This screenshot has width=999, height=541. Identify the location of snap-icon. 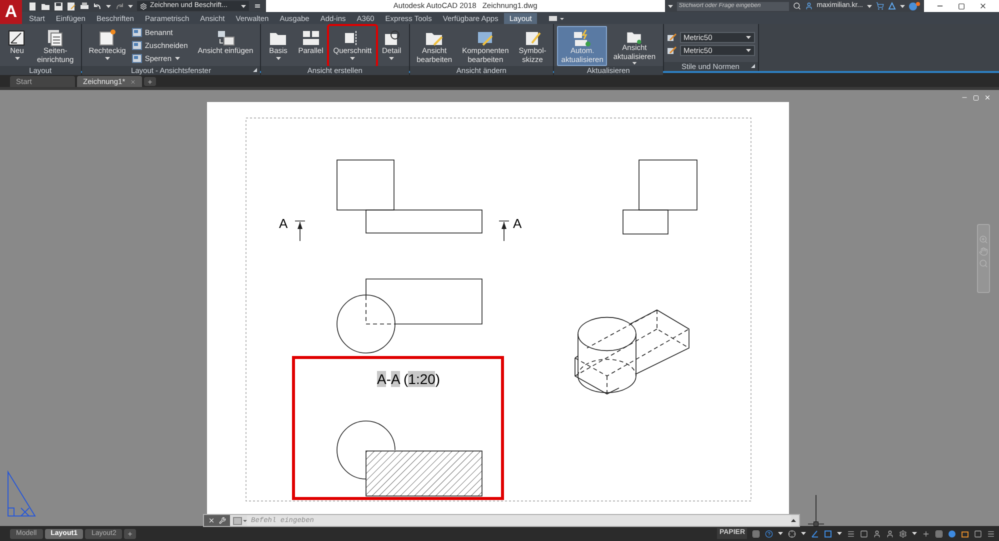
(792, 534).